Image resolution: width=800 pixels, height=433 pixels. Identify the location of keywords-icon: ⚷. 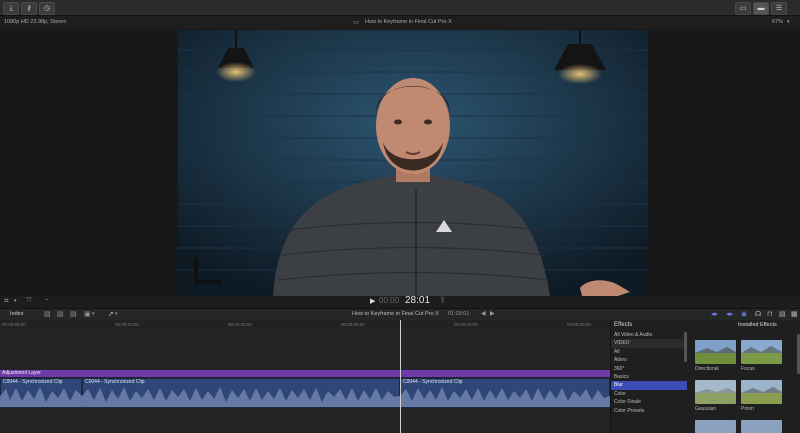
(29, 8).